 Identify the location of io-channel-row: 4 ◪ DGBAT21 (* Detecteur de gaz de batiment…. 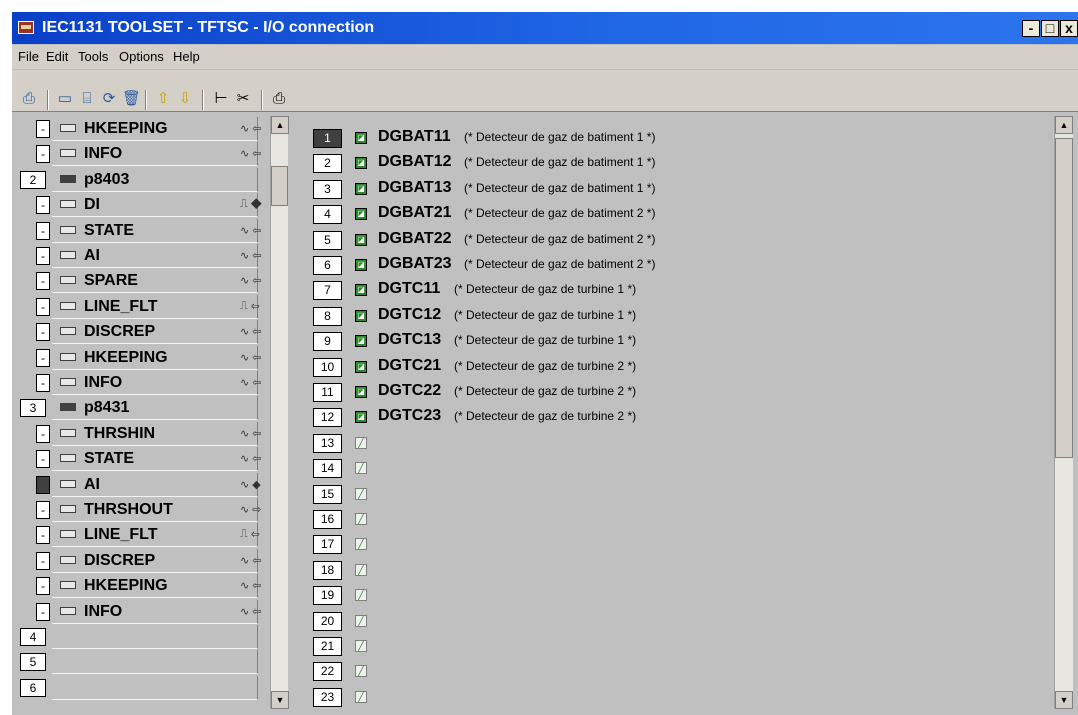
(676, 214).